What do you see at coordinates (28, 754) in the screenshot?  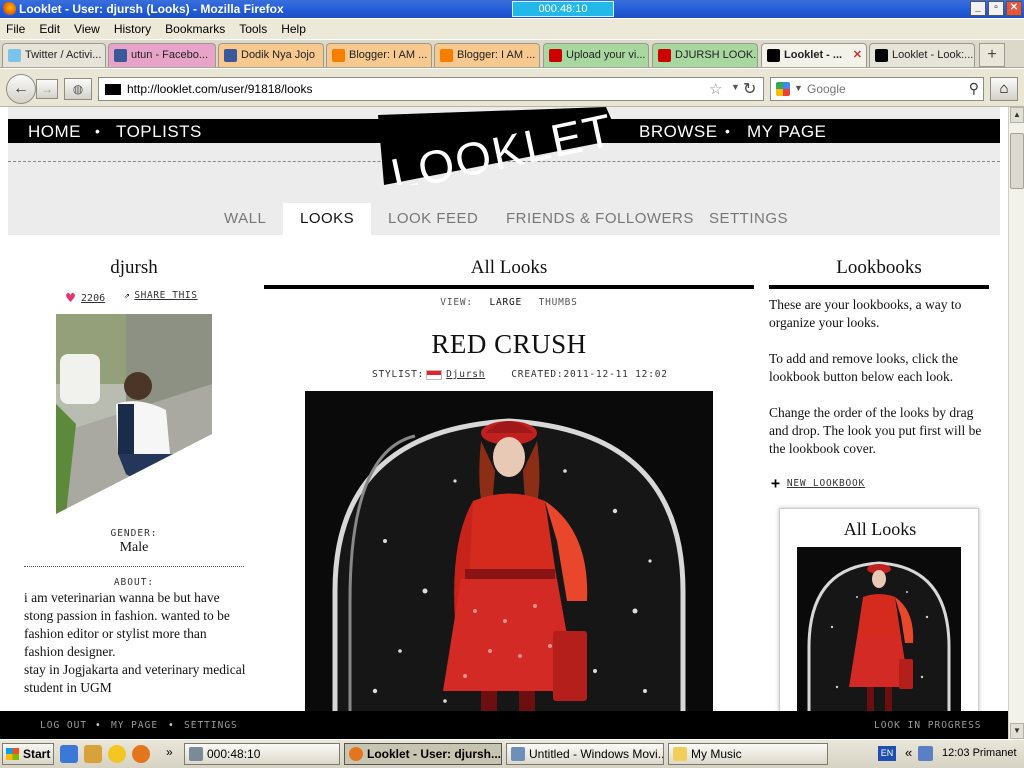 I see `start-button: Start` at bounding box center [28, 754].